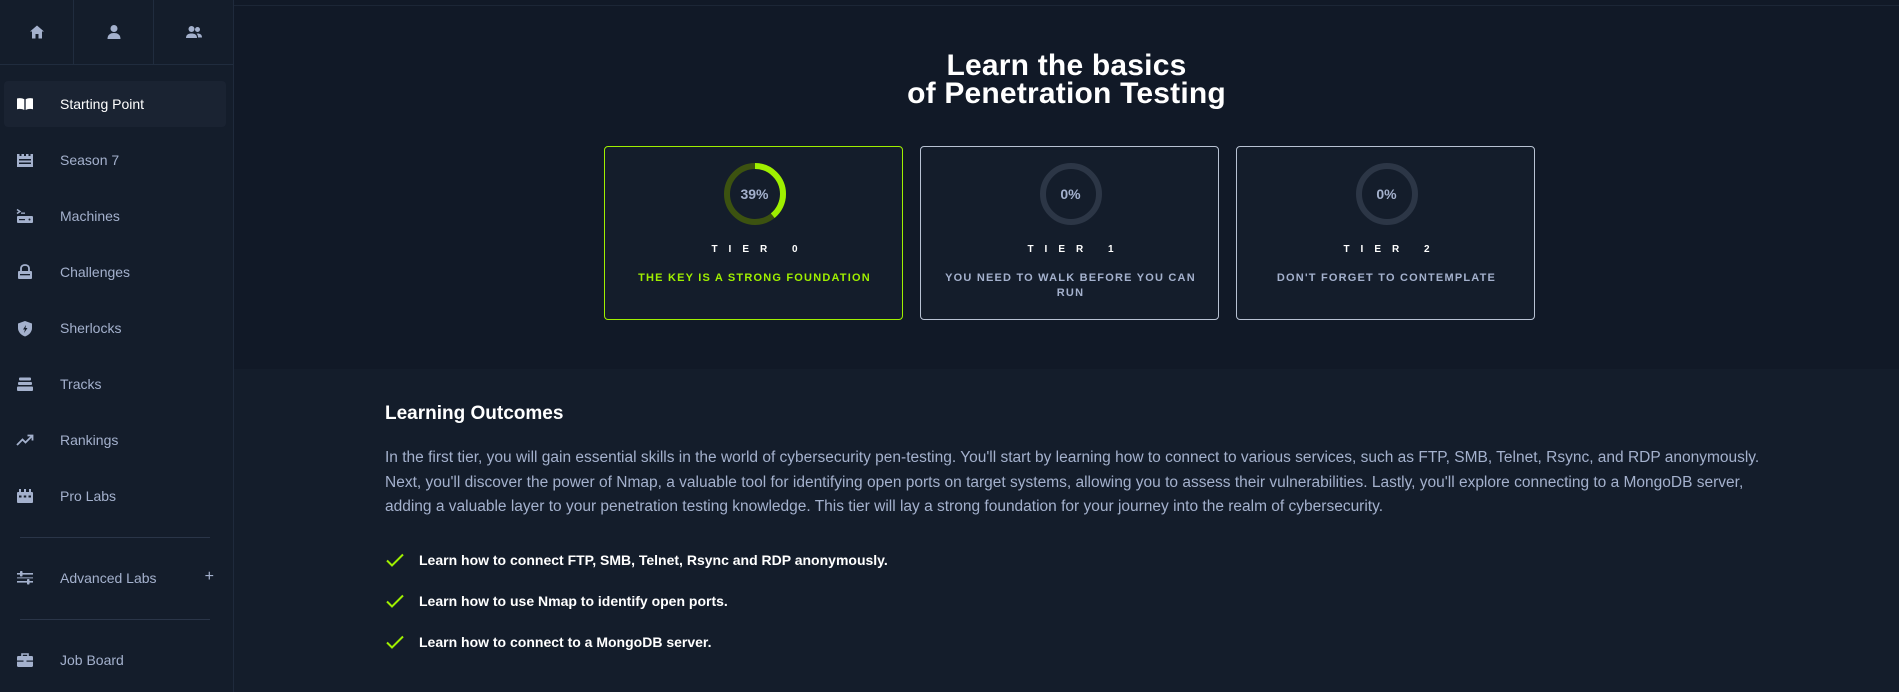  I want to click on sidebar-top-buttons, so click(116, 32).